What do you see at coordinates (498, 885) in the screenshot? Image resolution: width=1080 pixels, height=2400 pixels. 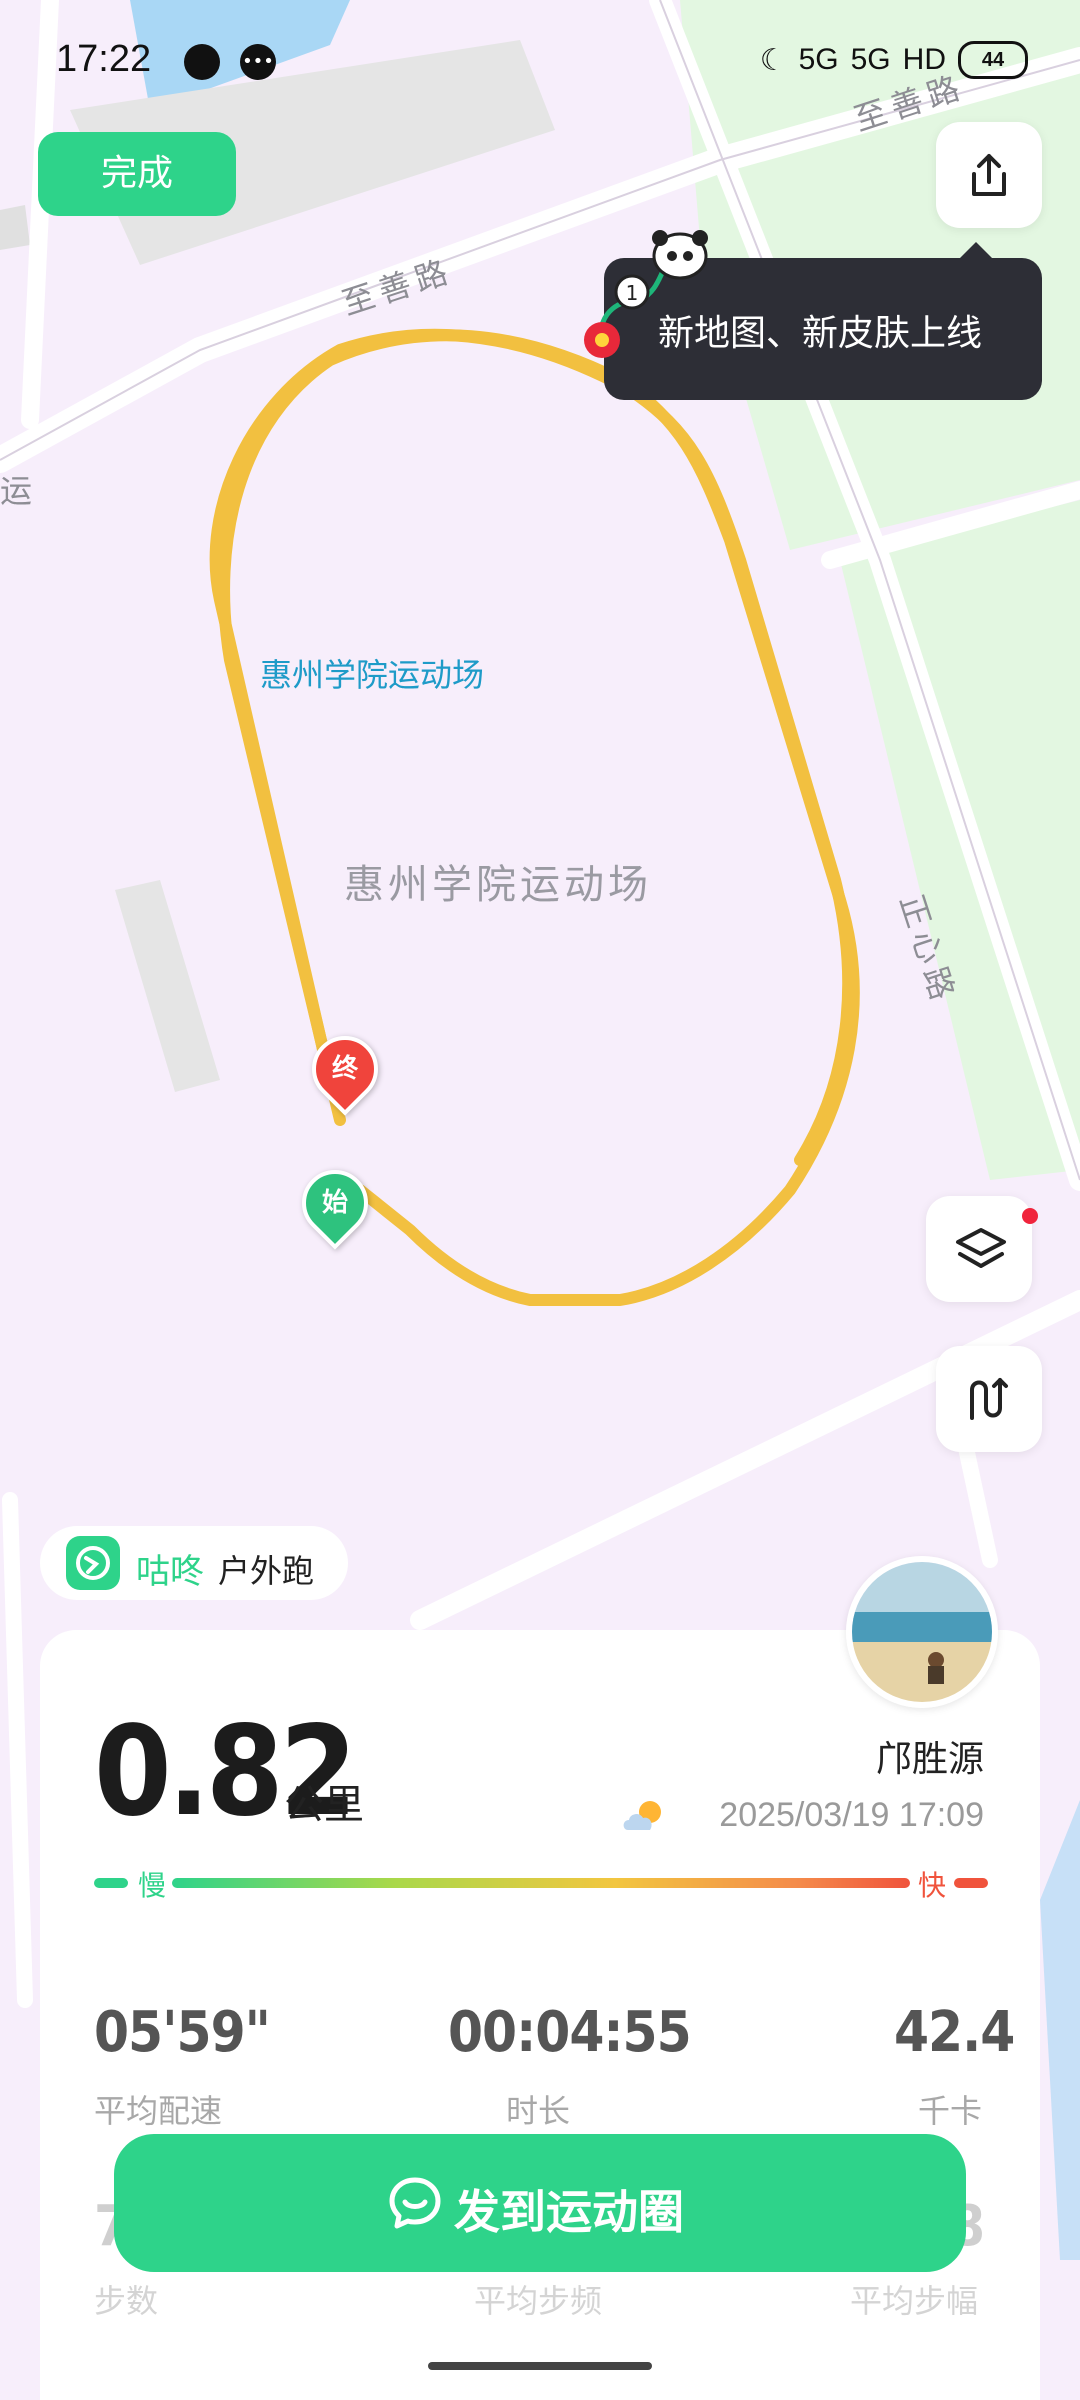 I see `area-label: 惠州学院运动场` at bounding box center [498, 885].